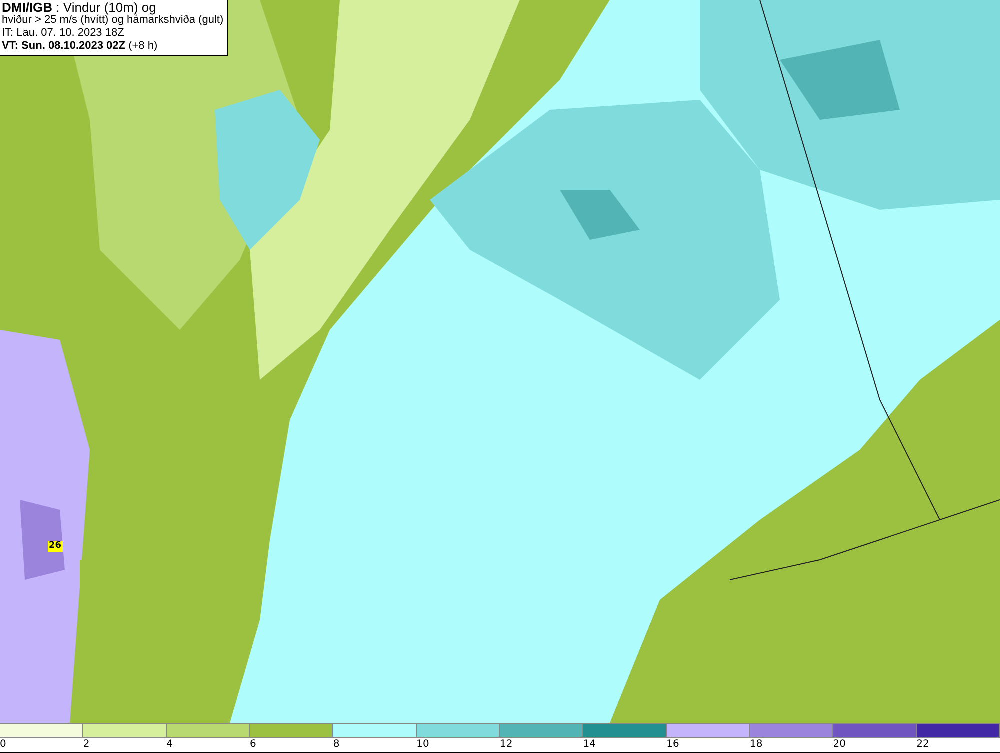  Describe the element at coordinates (3, 745) in the screenshot. I see `legend-label: 0` at that location.